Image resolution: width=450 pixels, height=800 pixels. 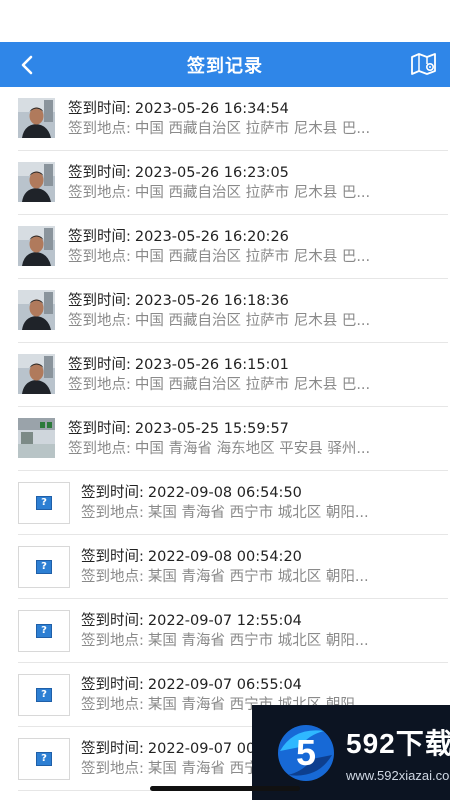 I want to click on time-value: 2022-09-08 00:54:20, so click(x=224, y=557).